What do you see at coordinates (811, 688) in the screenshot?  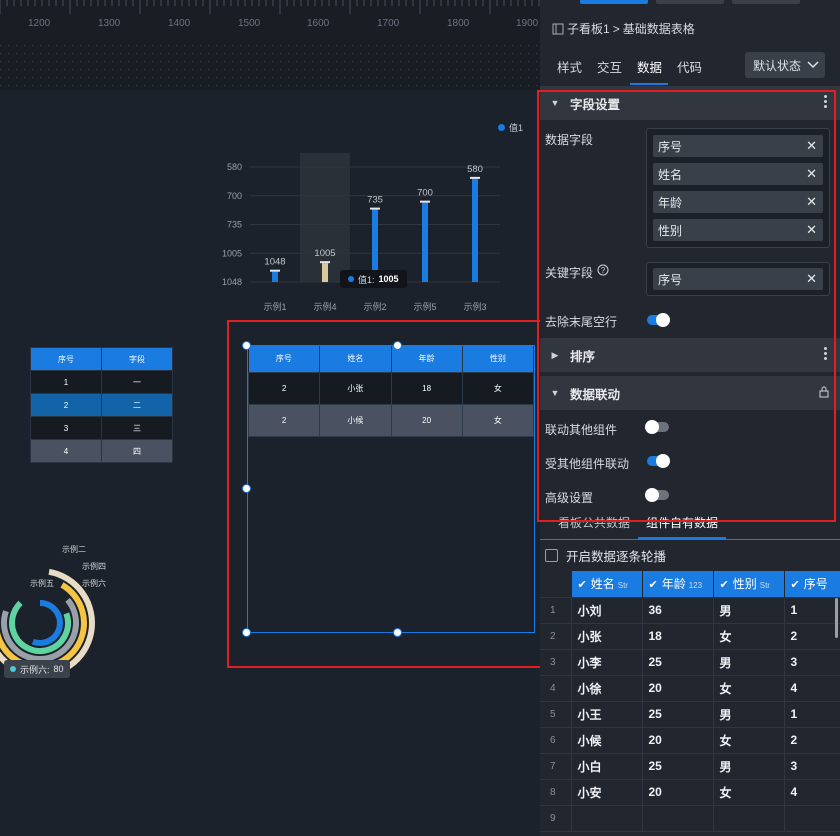 I see `table-cell: 4` at bounding box center [811, 688].